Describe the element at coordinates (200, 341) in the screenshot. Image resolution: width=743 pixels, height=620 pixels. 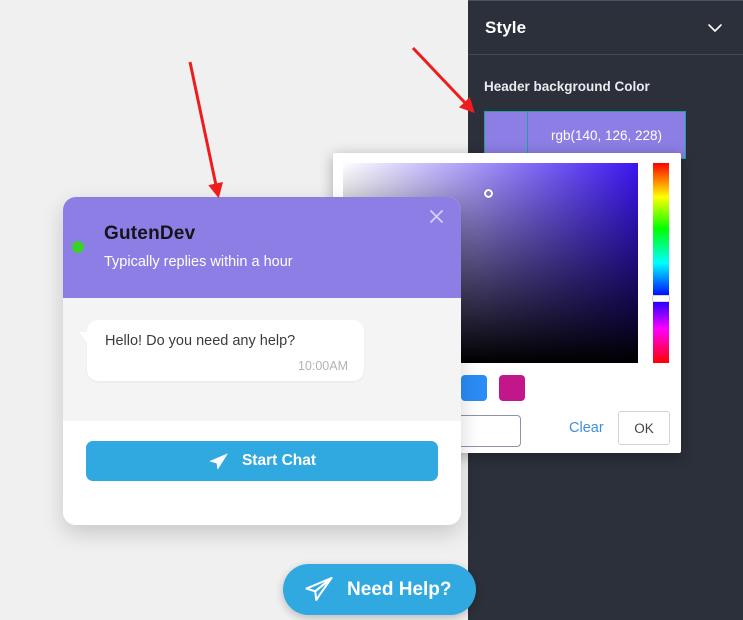
I see `chat-message-text: Hello! Do you need any help?` at that location.